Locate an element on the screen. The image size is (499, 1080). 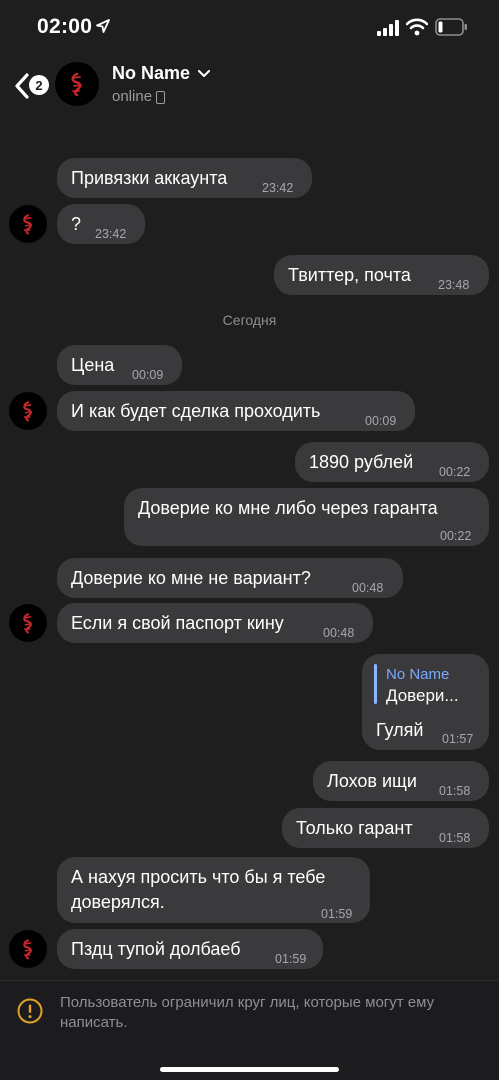
message-text-line: доверялся. is located at coordinates (118, 902).